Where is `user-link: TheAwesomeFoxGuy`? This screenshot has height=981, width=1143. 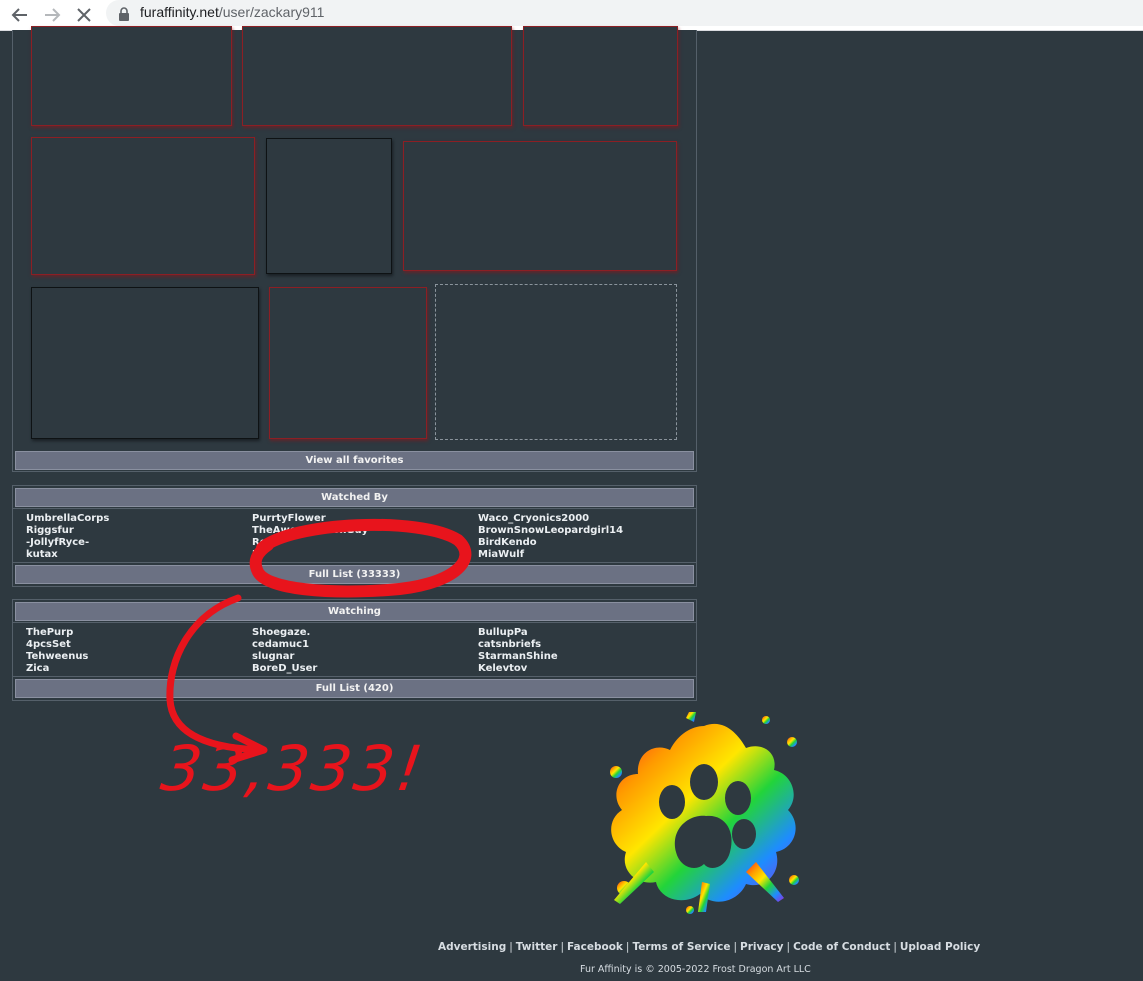 user-link: TheAwesomeFoxGuy is located at coordinates (362, 531).